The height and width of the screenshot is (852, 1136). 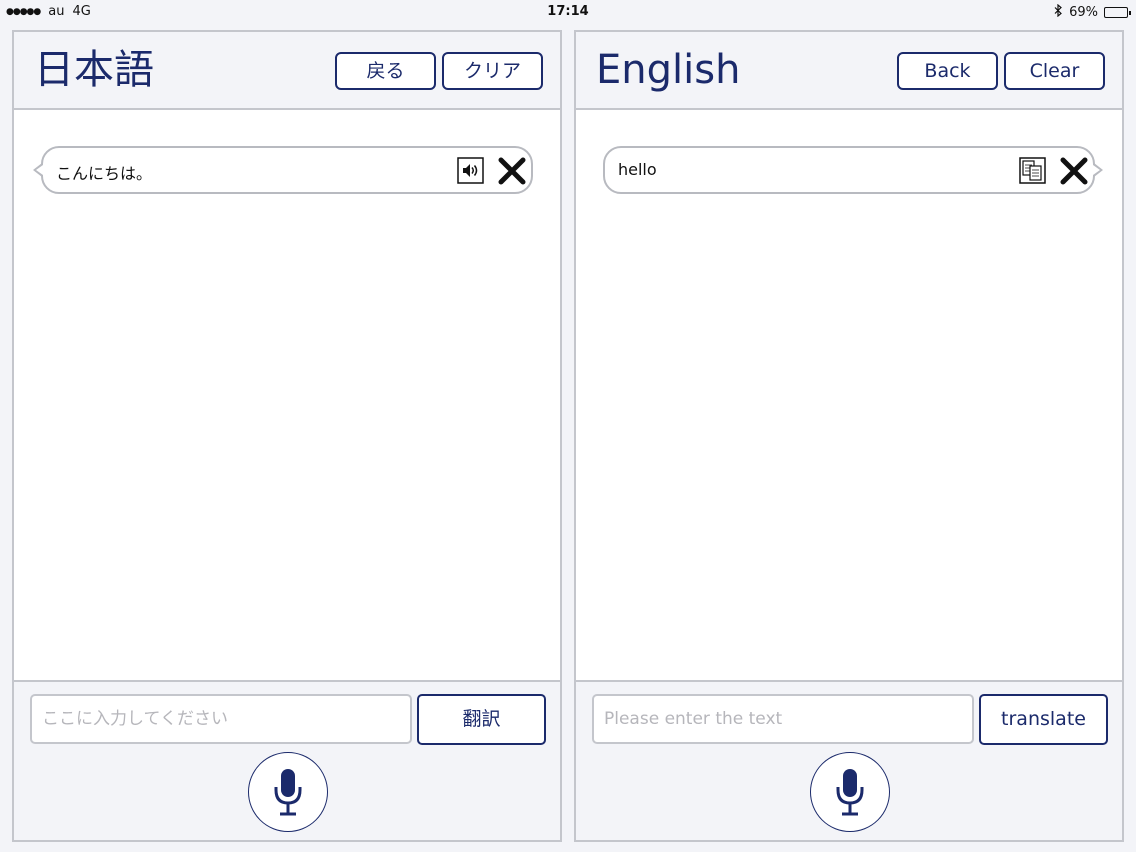 I want to click on message-text: こんにちは。, so click(x=104, y=173).